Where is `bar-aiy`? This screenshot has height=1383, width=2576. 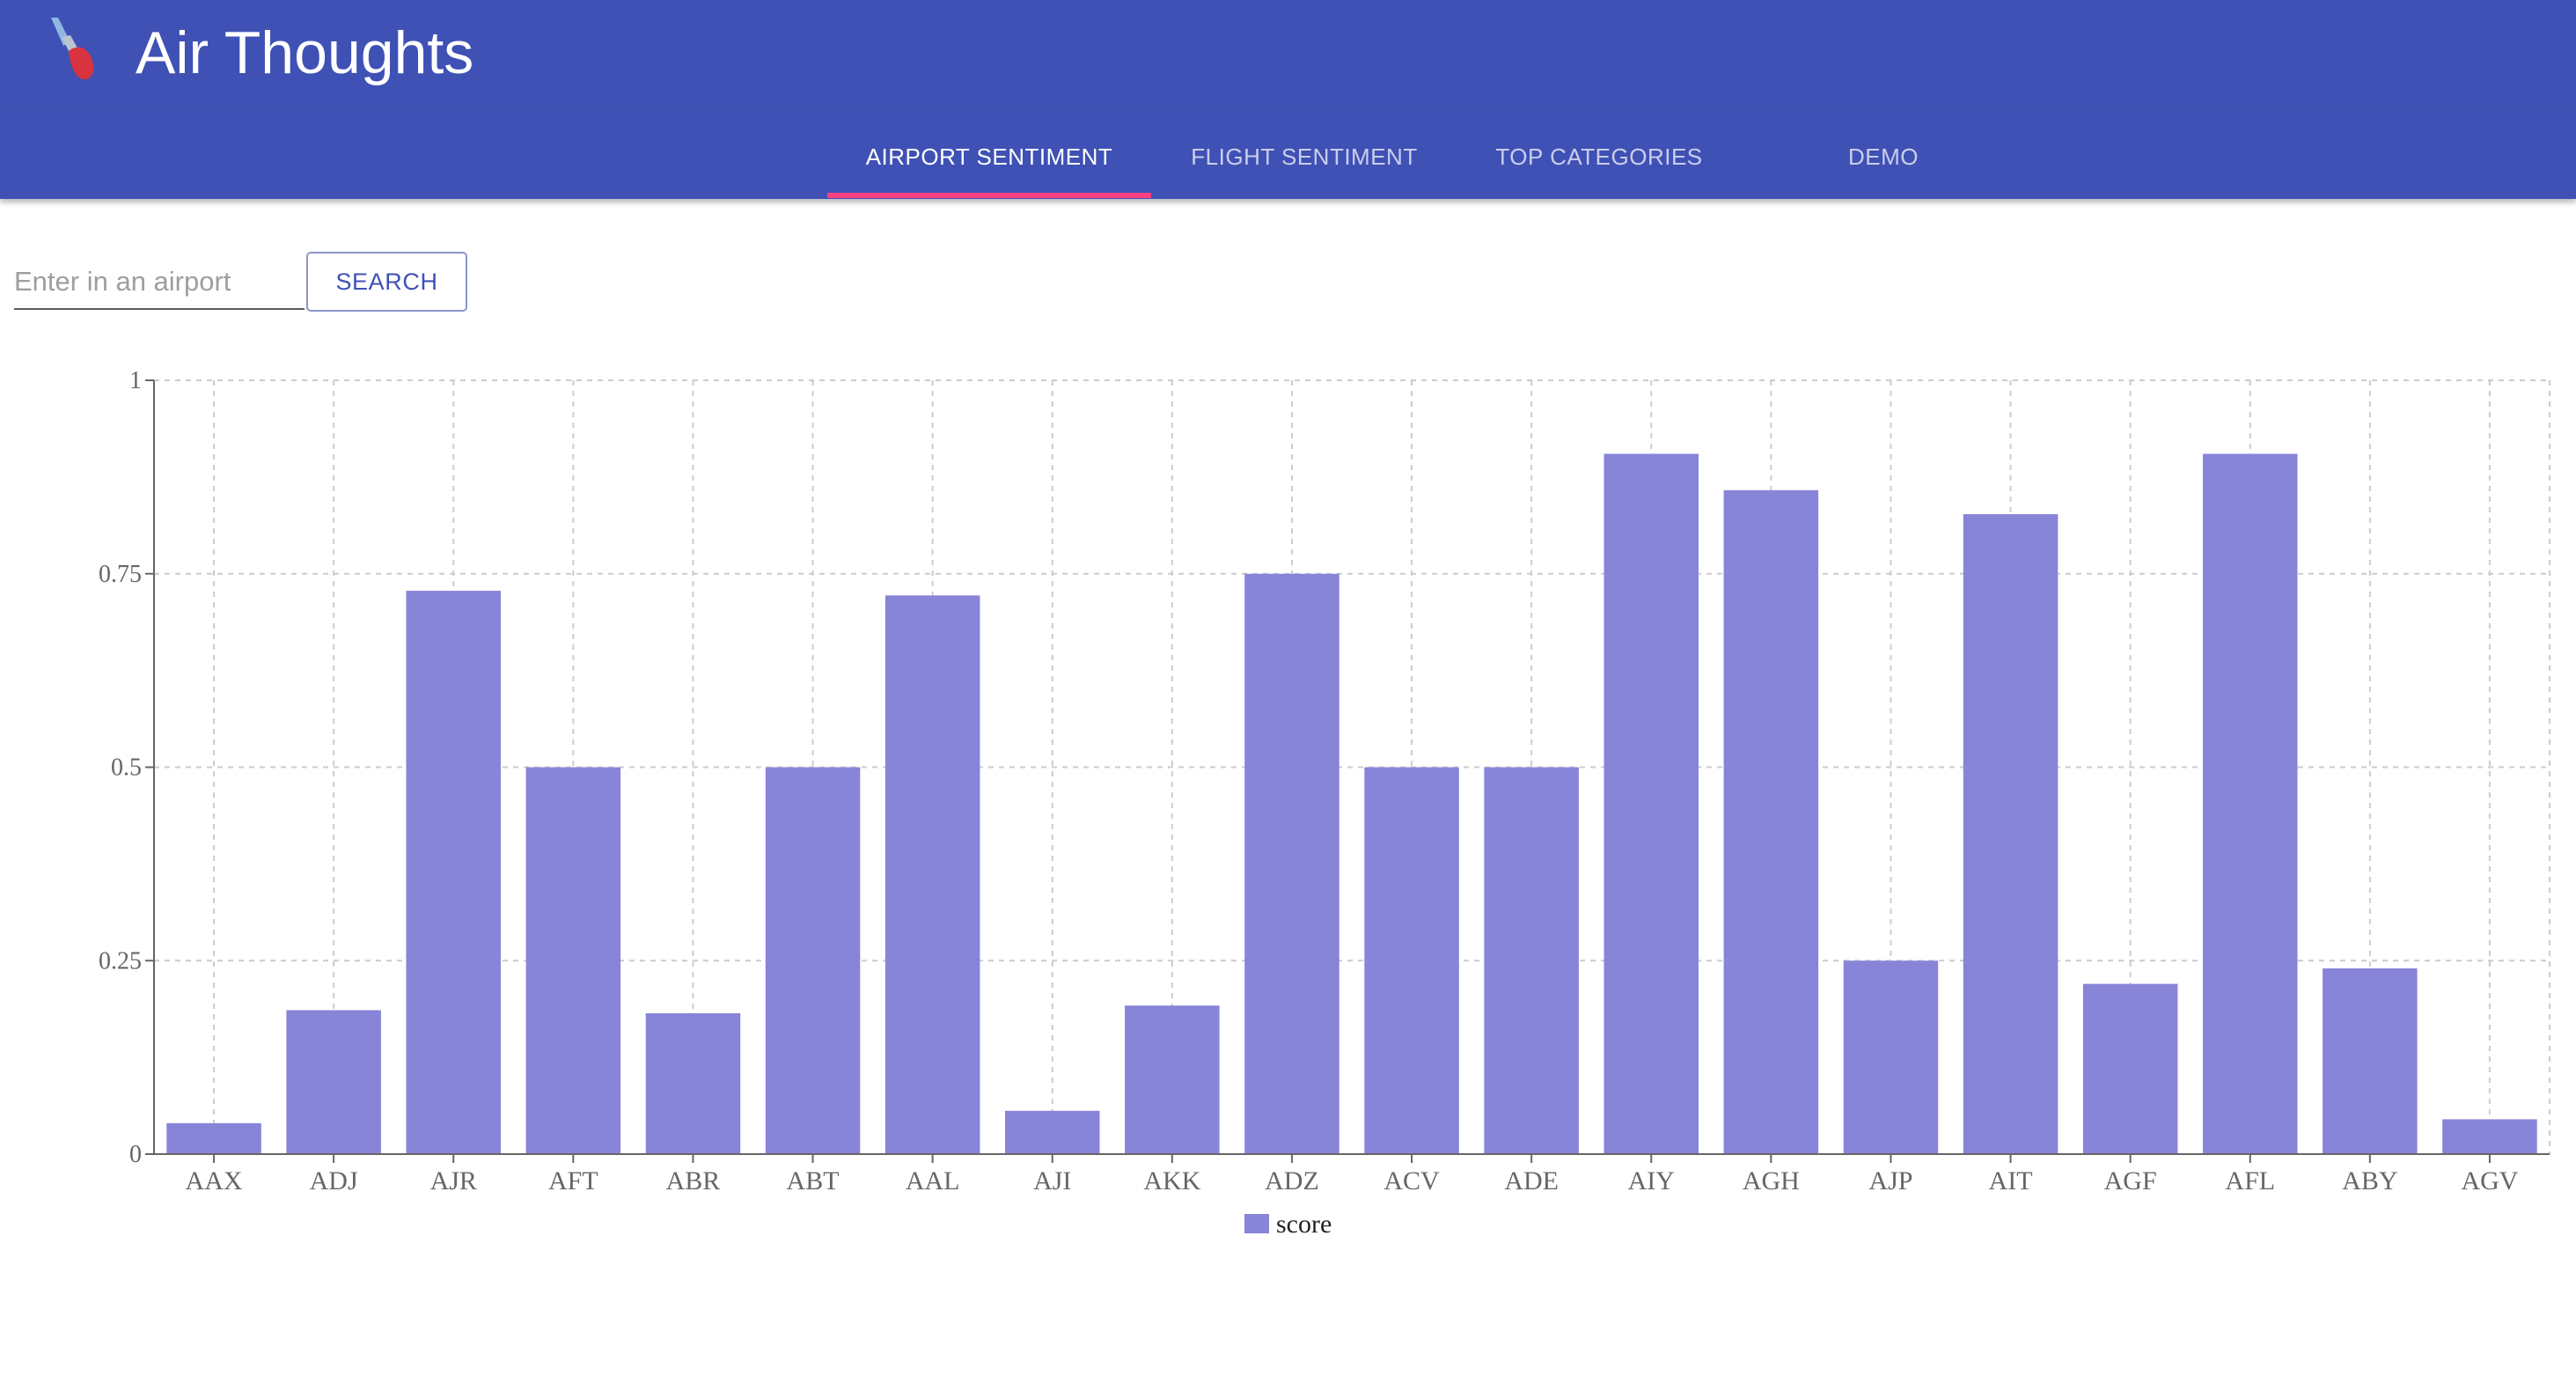
bar-aiy is located at coordinates (1651, 803).